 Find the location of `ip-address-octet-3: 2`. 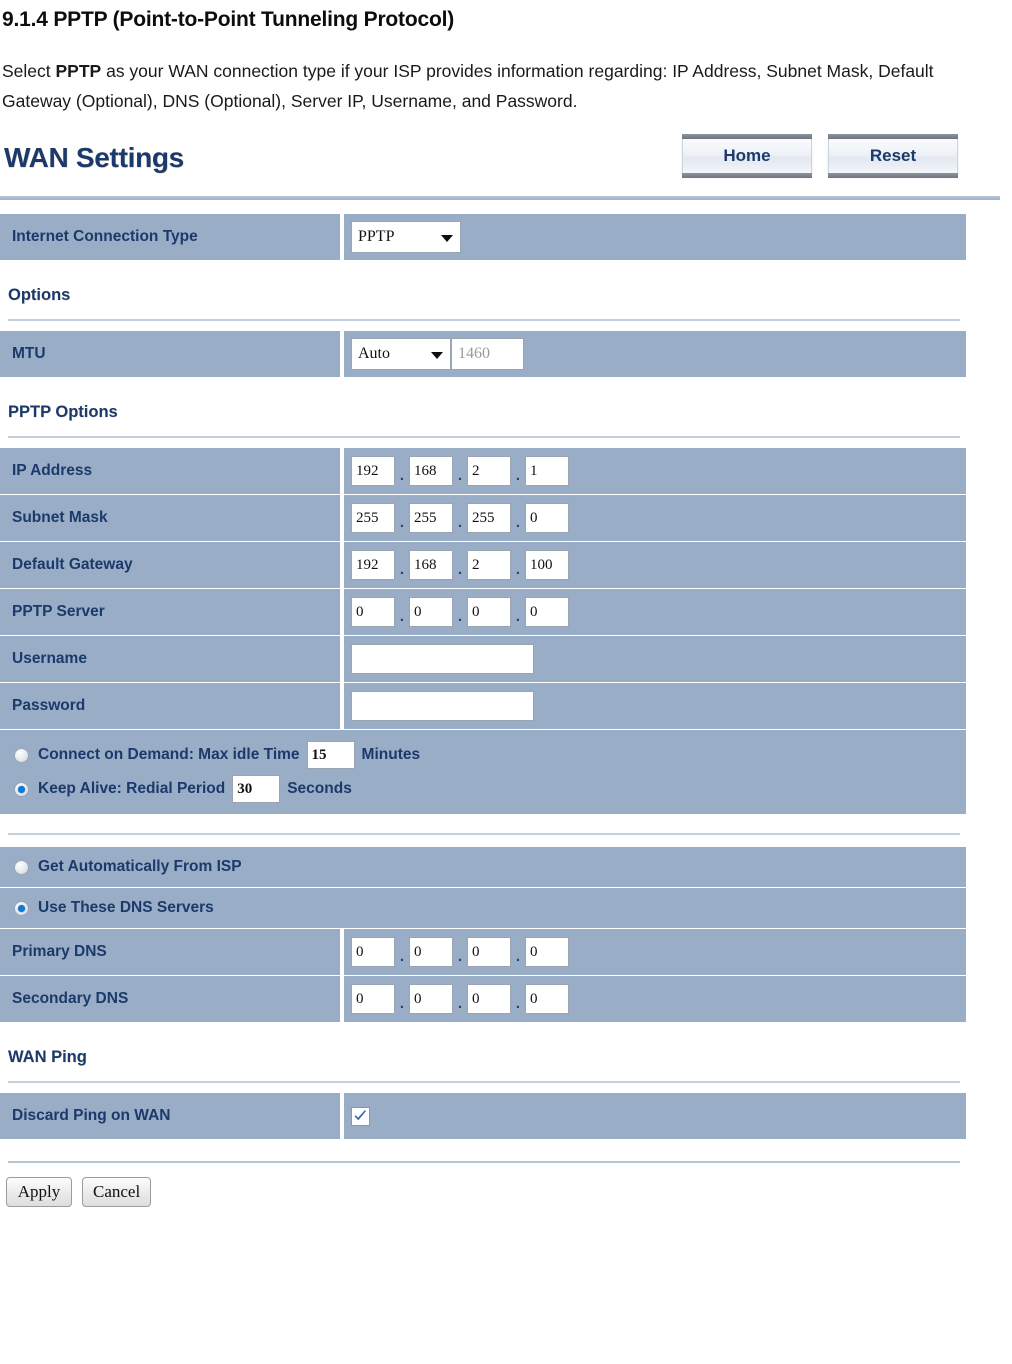

ip-address-octet-3: 2 is located at coordinates (489, 471).